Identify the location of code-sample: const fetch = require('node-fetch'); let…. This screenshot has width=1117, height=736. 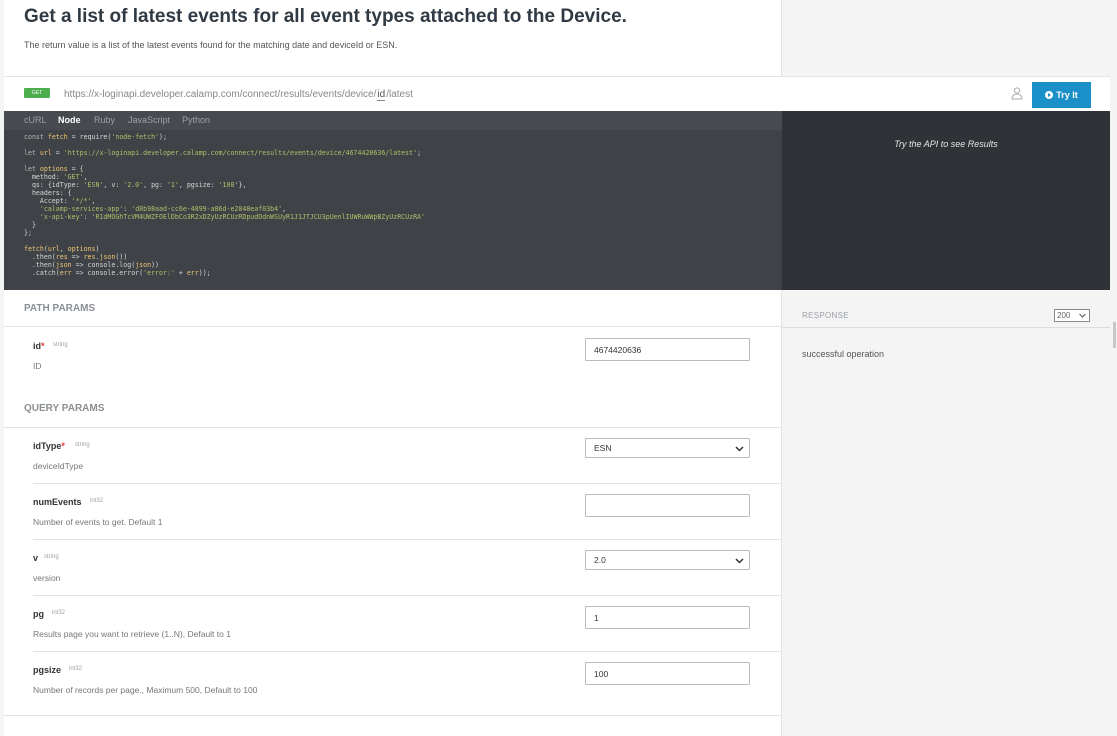
(224, 205).